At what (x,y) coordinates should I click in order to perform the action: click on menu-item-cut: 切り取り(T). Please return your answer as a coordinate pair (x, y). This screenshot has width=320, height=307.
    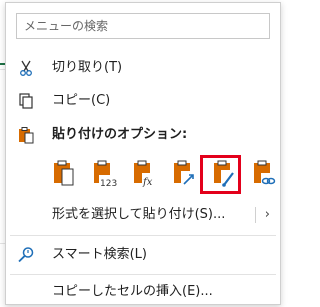
    Looking at the image, I should click on (143, 68).